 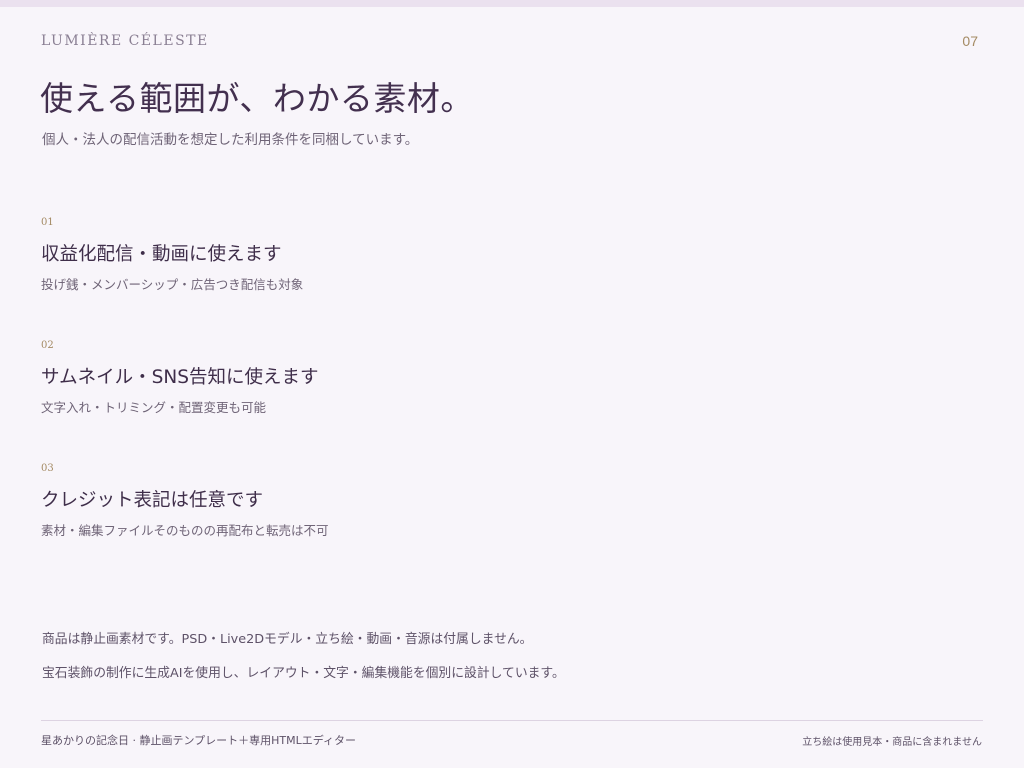 I want to click on feature-description: 投げ銭・メンバーシップ・広告つき配信も対象, so click(x=172, y=284).